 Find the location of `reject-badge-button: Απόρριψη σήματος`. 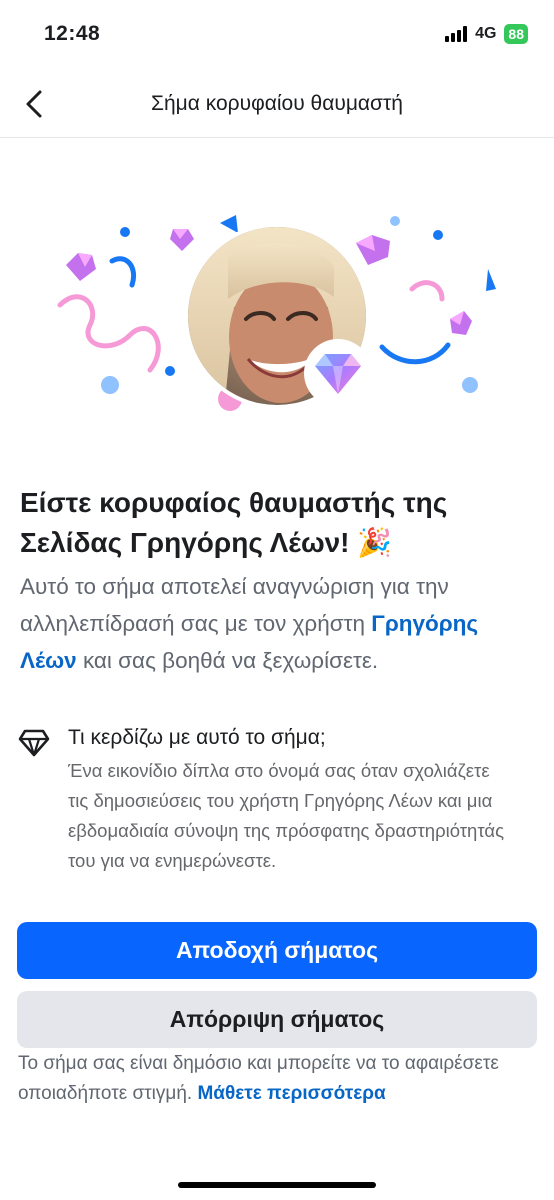

reject-badge-button: Απόρριψη σήματος is located at coordinates (277, 1019).